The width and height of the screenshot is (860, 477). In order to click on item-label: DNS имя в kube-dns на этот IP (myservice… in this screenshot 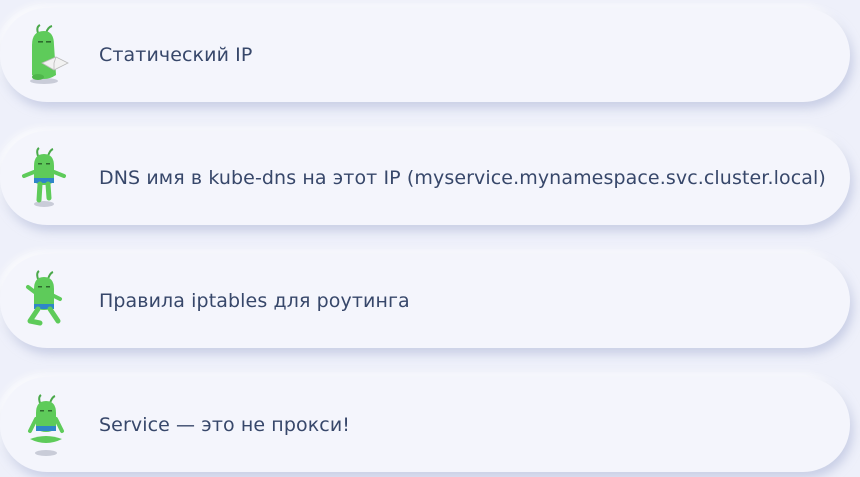, I will do `click(462, 178)`.